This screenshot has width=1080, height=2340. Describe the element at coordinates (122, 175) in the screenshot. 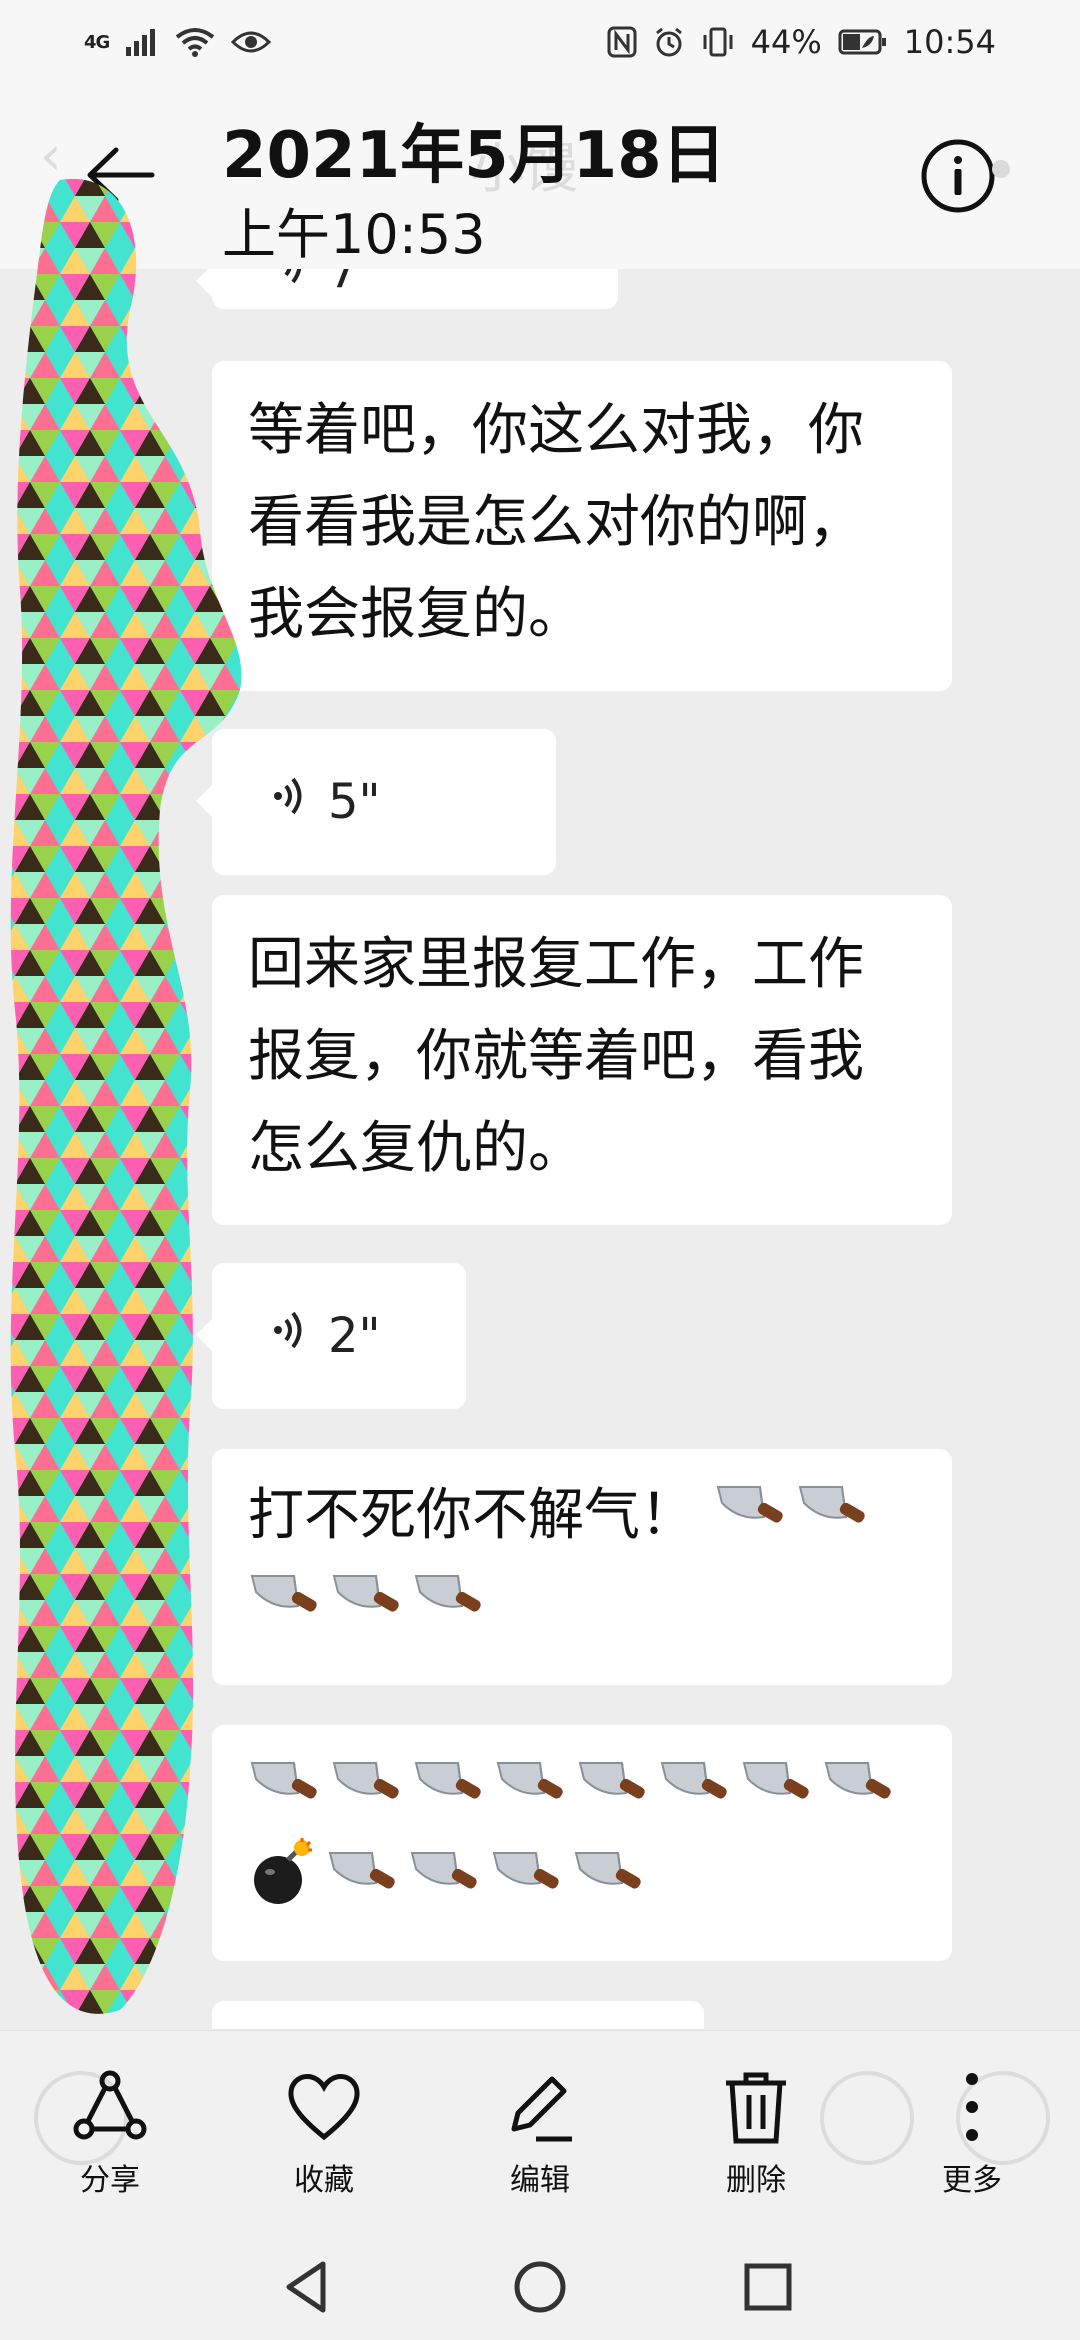

I see `back-arrow-icon` at that location.